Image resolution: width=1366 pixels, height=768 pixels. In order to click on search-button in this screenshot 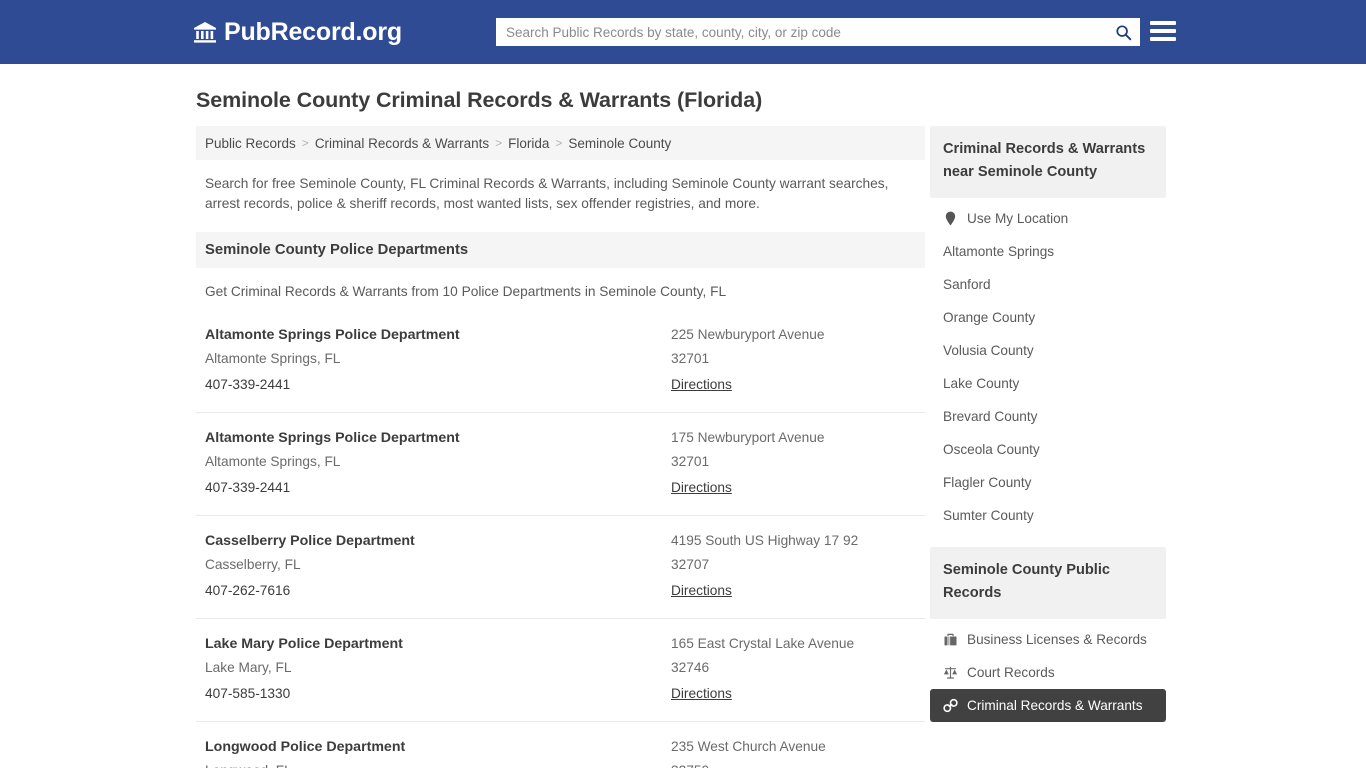, I will do `click(1123, 32)`.